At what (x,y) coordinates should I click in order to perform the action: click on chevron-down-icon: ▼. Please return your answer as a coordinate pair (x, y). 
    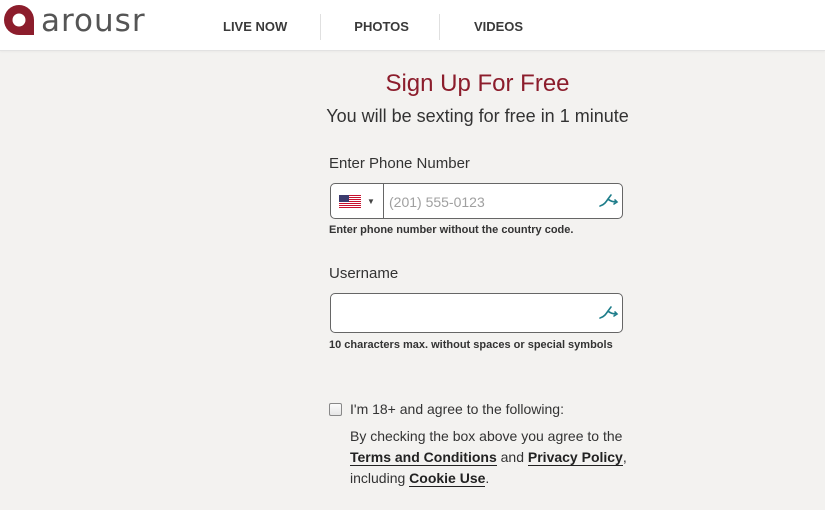
    Looking at the image, I should click on (371, 201).